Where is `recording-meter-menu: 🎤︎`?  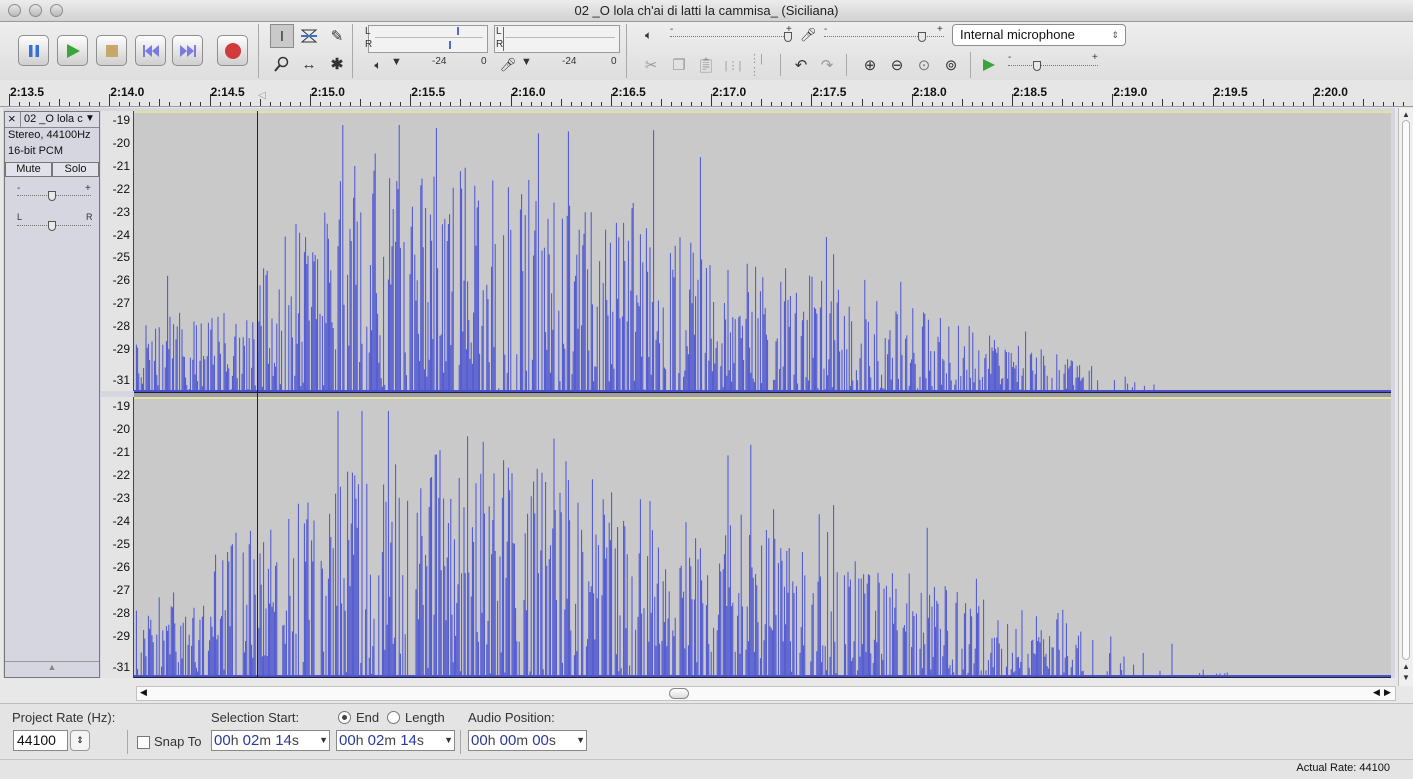 recording-meter-menu: 🎤︎ is located at coordinates (508, 65).